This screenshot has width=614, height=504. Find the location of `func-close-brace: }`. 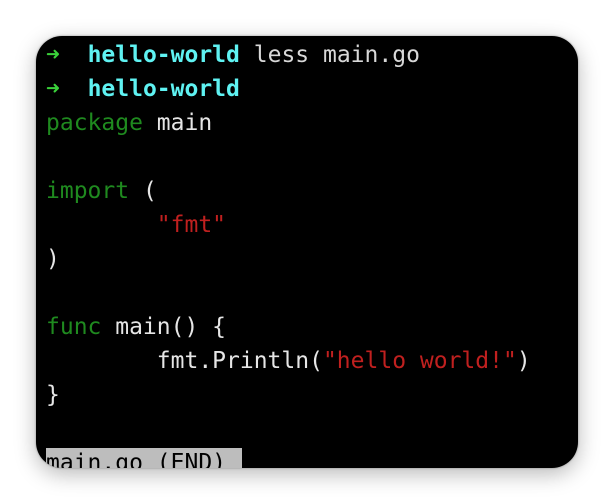

func-close-brace: } is located at coordinates (53, 395).